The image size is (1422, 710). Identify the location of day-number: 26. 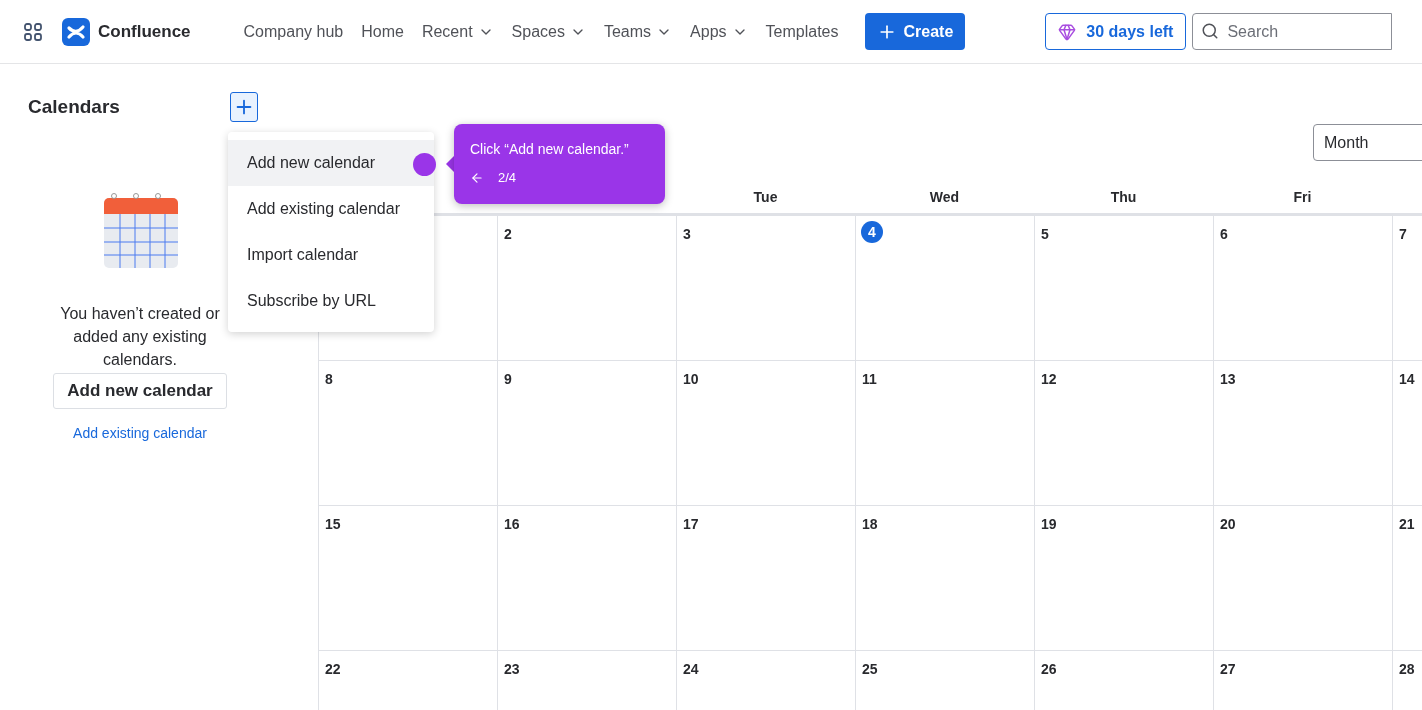
(1049, 669).